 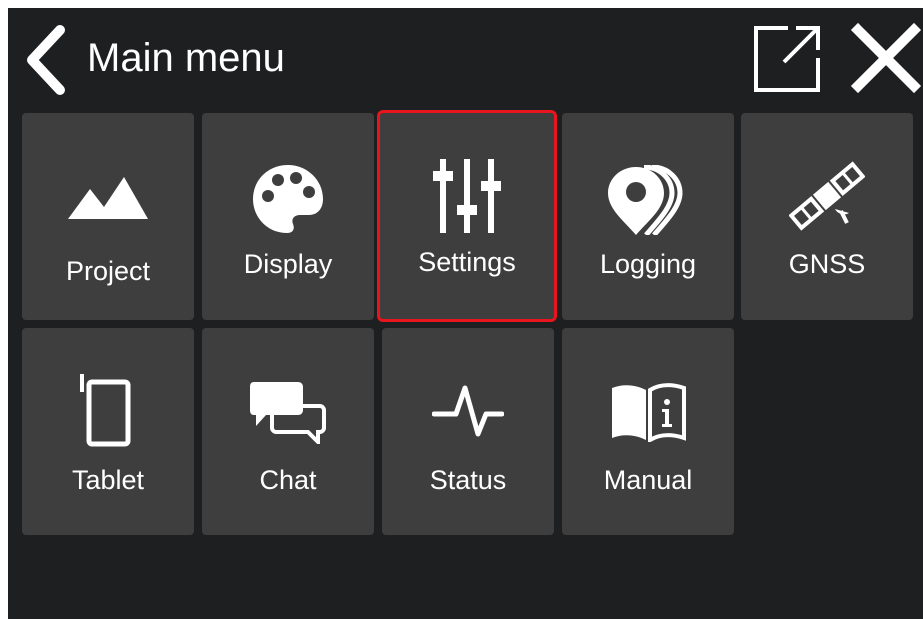 I want to click on tile-manual: Manual, so click(x=648, y=431).